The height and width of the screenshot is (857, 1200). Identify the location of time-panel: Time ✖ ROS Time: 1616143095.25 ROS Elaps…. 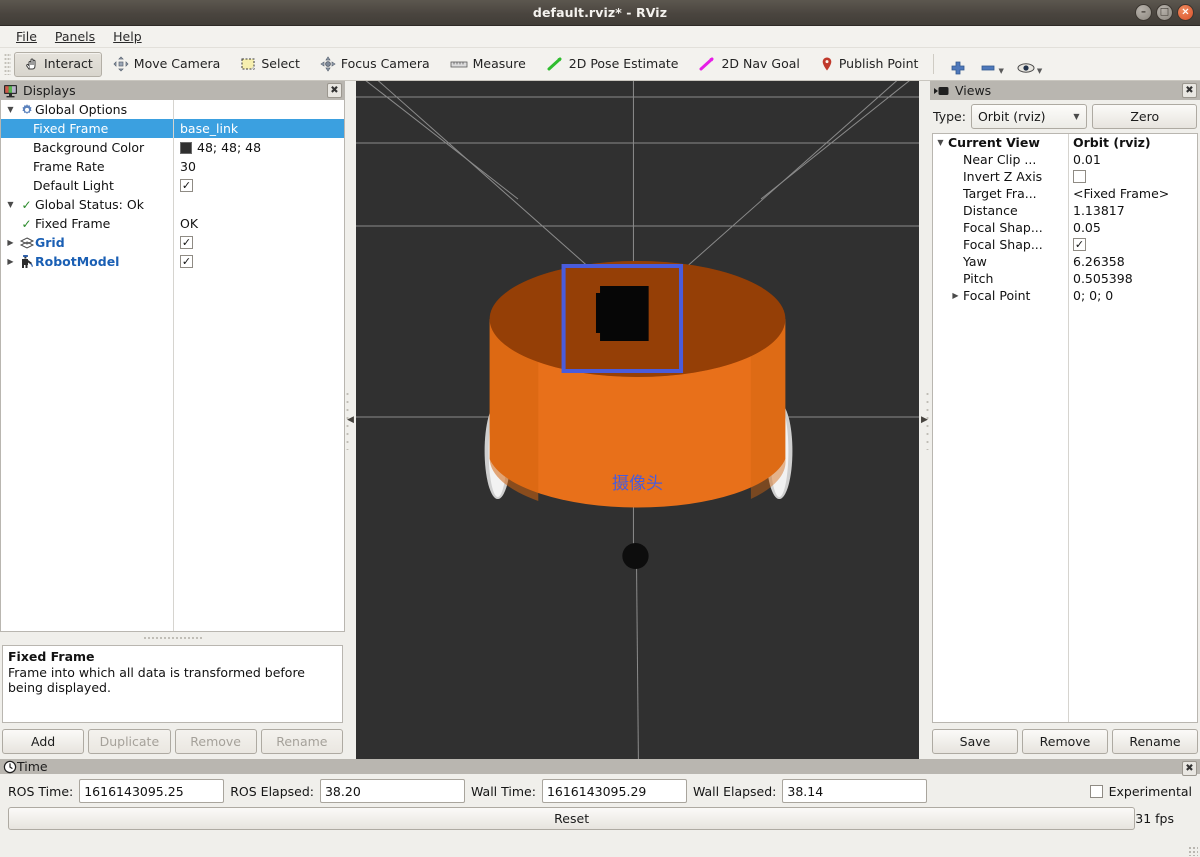
(600, 807).